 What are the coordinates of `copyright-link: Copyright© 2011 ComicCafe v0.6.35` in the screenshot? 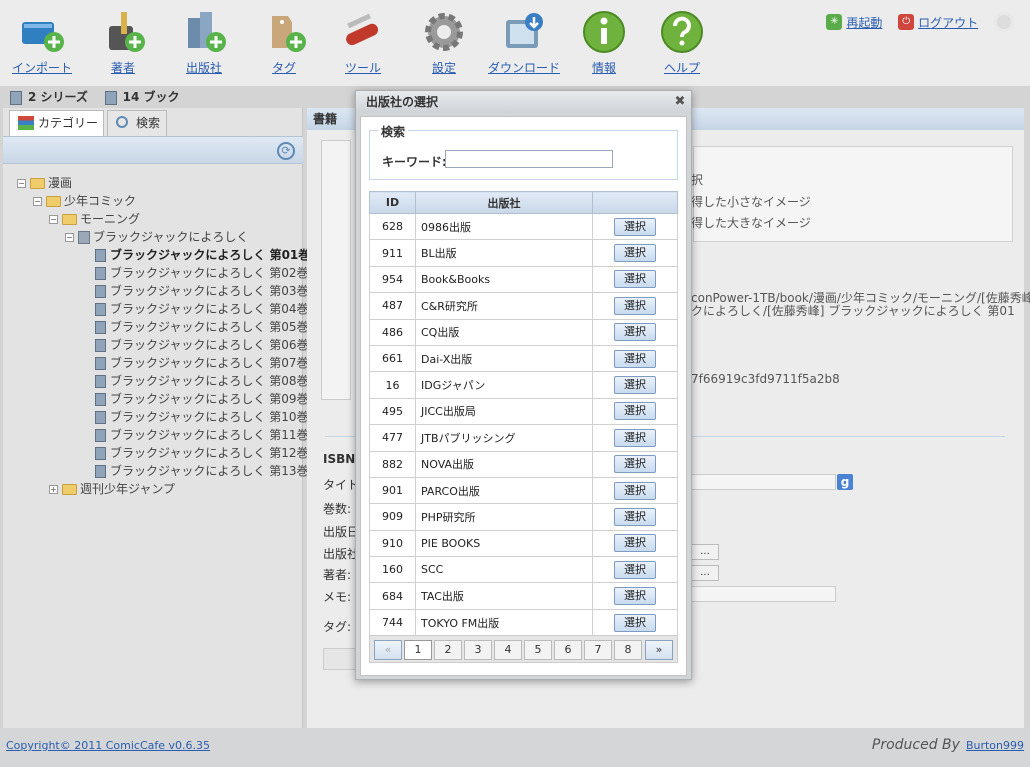 It's located at (108, 745).